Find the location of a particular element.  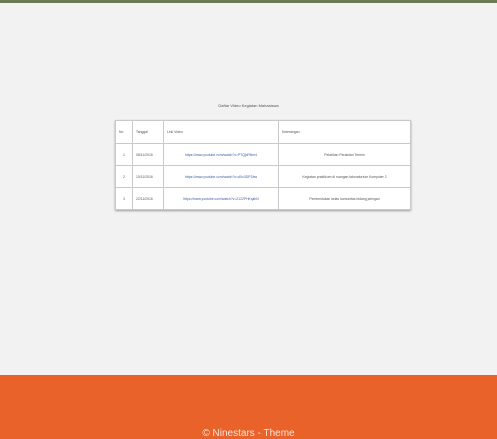

row-number: 1 is located at coordinates (124, 154).